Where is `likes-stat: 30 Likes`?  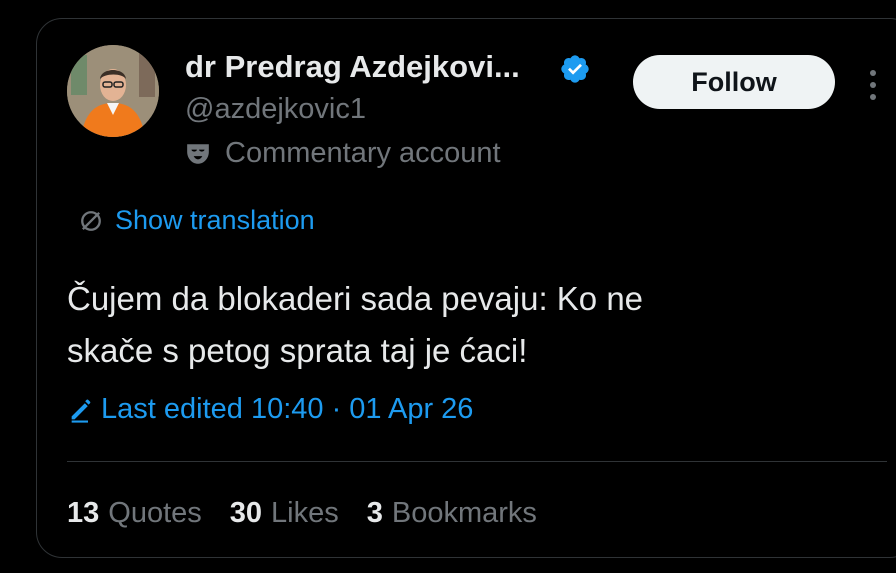 likes-stat: 30 Likes is located at coordinates (284, 513).